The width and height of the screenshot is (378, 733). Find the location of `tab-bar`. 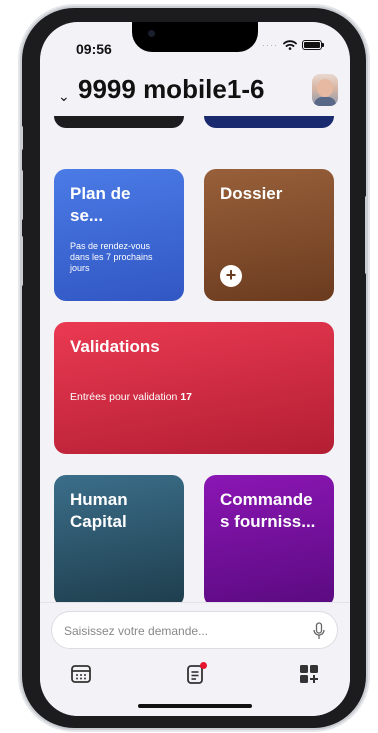

tab-bar is located at coordinates (195, 676).